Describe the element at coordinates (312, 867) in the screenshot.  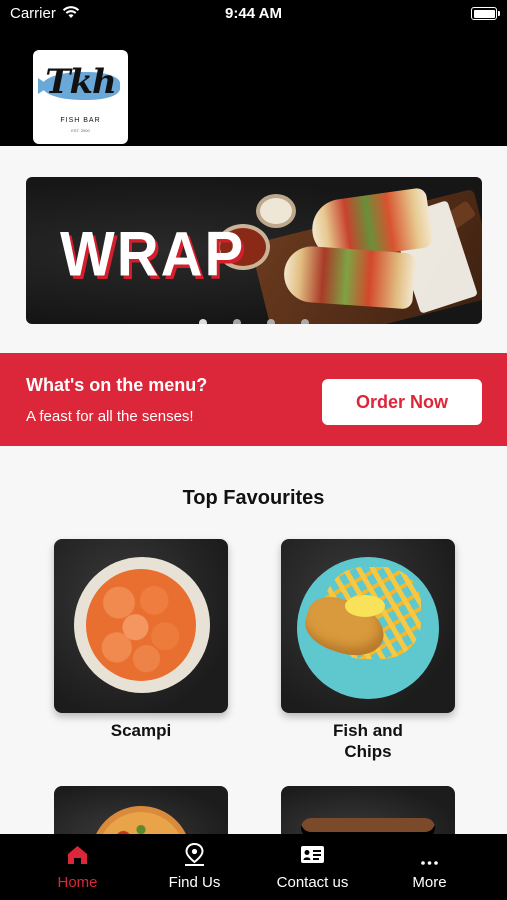
I see `tab-contact-us: Contact us` at that location.